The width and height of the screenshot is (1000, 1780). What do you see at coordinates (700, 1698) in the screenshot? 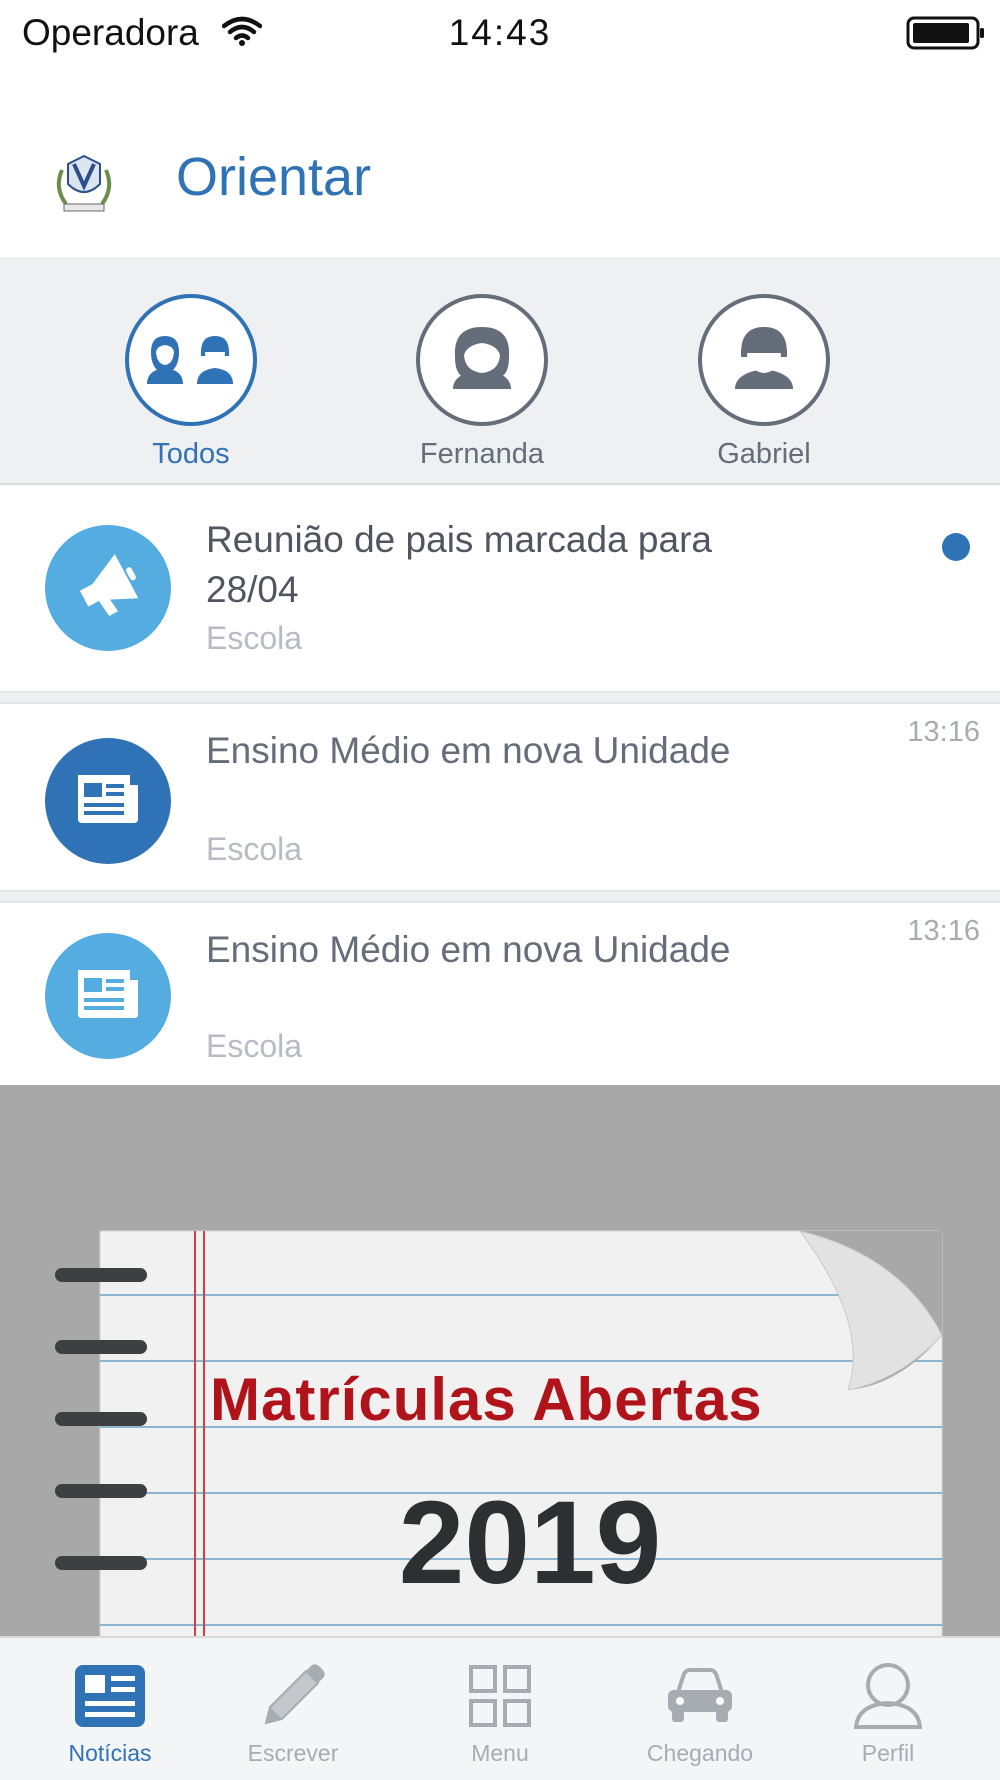
I see `car-icon` at bounding box center [700, 1698].